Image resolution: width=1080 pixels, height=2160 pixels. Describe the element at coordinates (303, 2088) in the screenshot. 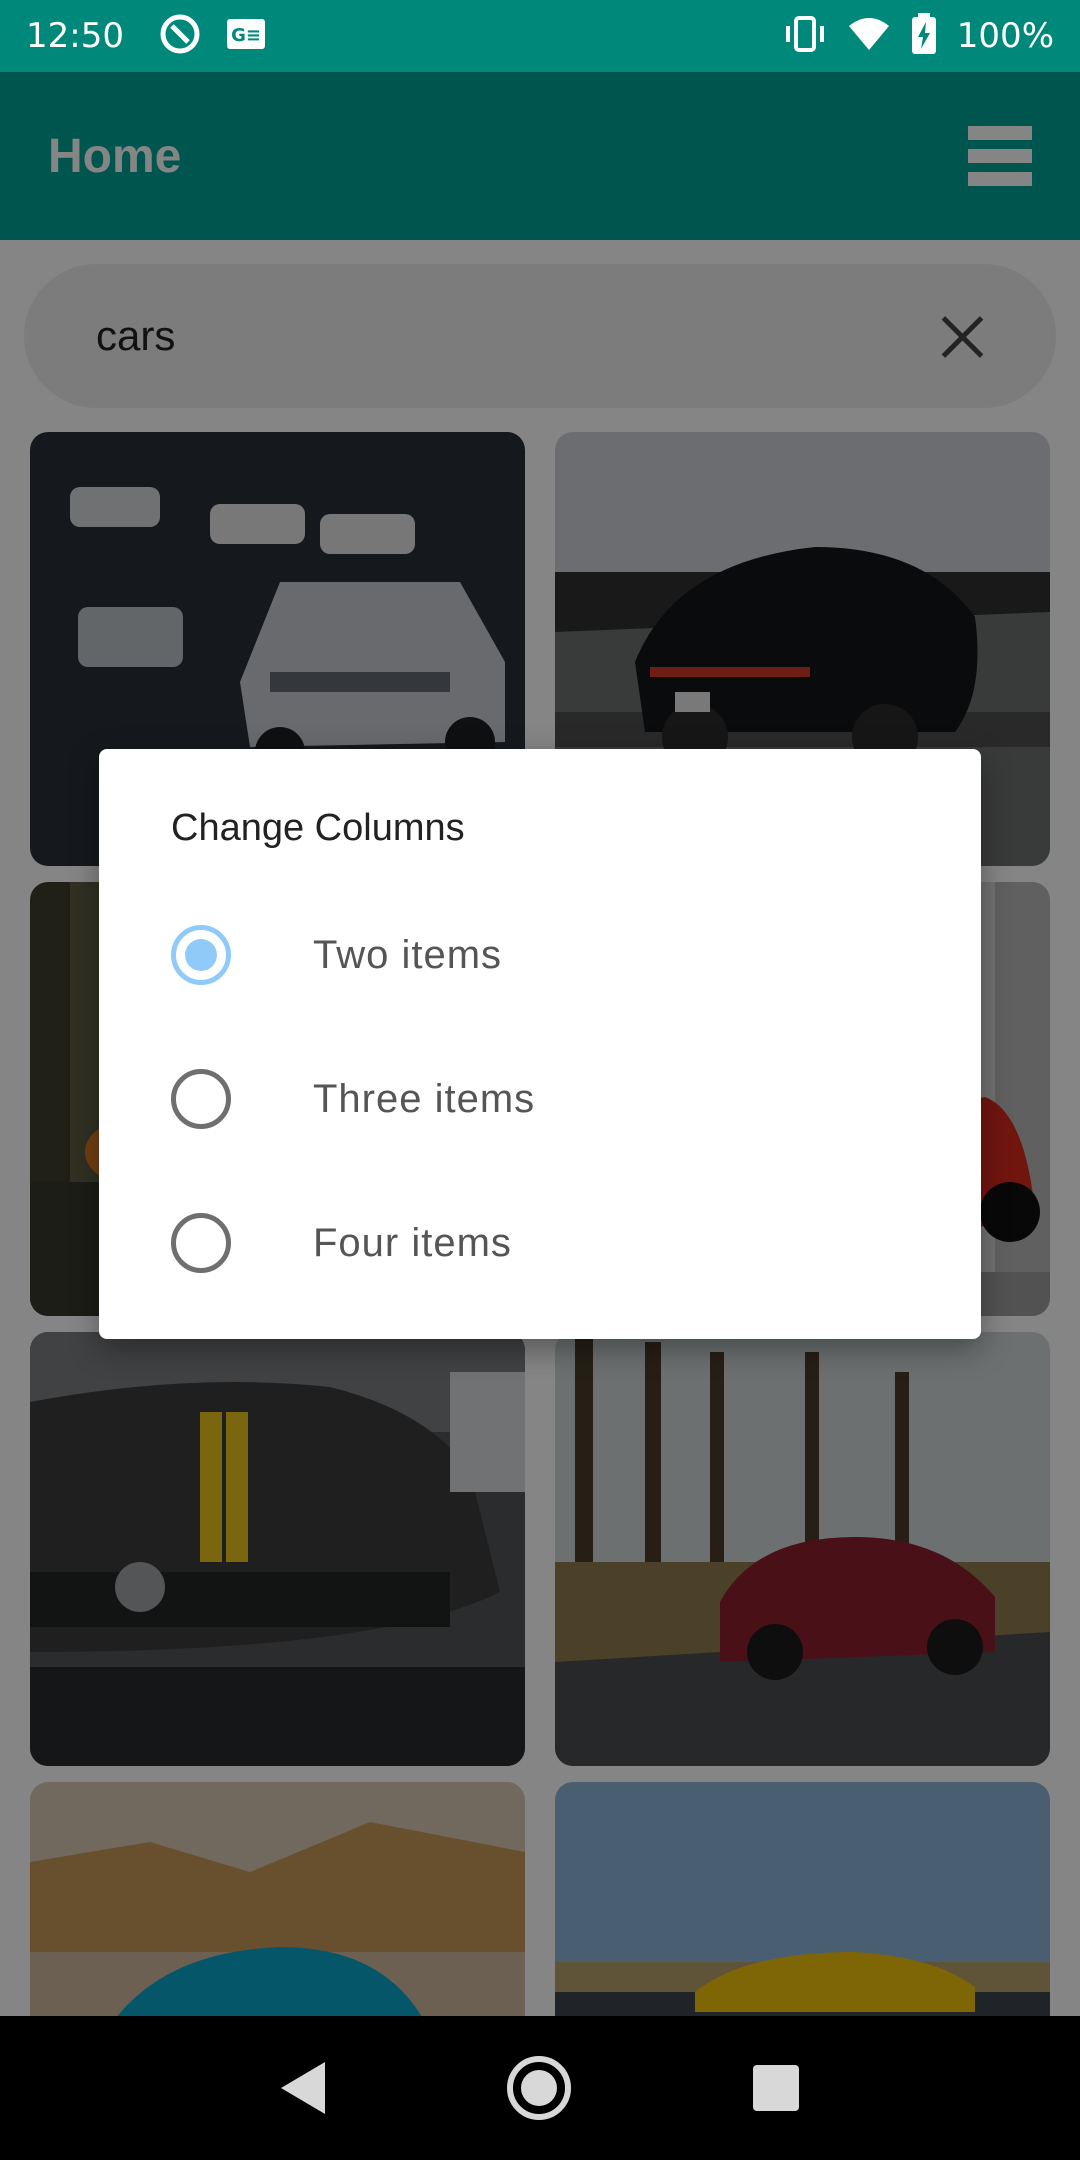

I see `back-icon` at that location.